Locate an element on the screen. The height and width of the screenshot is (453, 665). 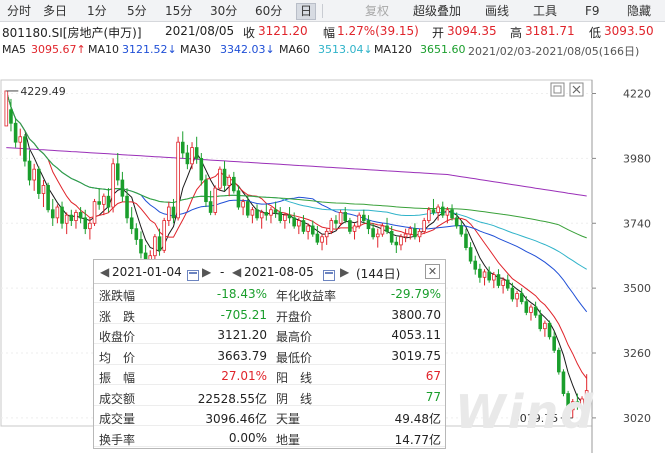
stat-value: 4053.11 is located at coordinates (416, 335).